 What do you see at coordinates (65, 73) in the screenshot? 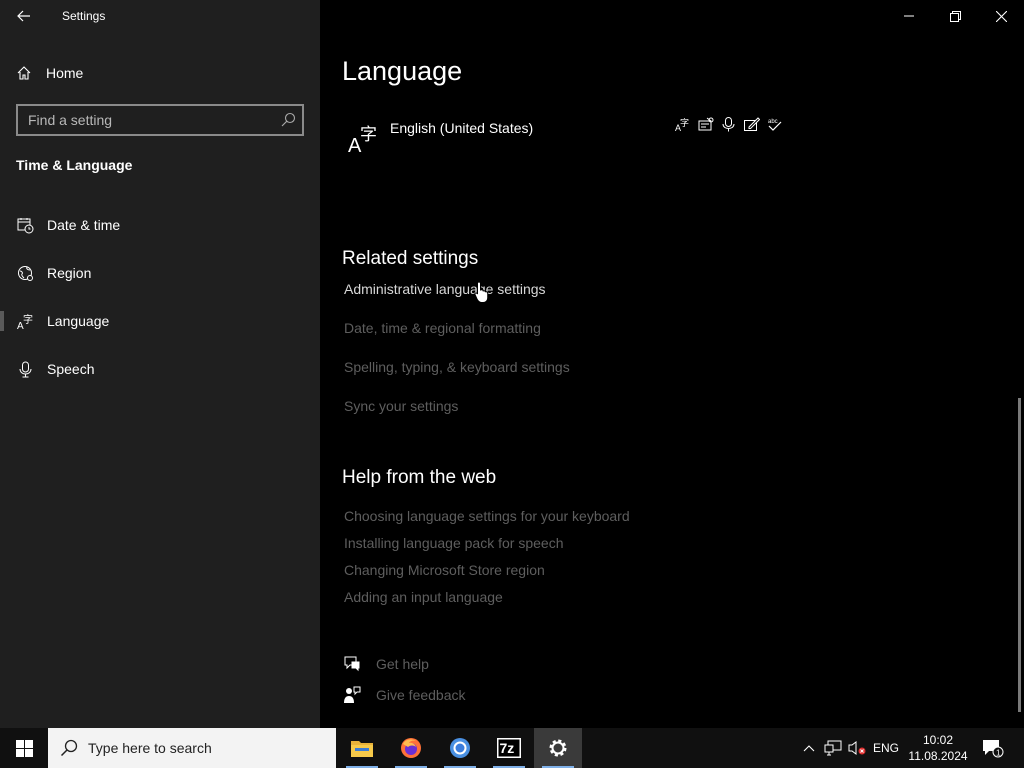
I see `home-label: Home` at bounding box center [65, 73].